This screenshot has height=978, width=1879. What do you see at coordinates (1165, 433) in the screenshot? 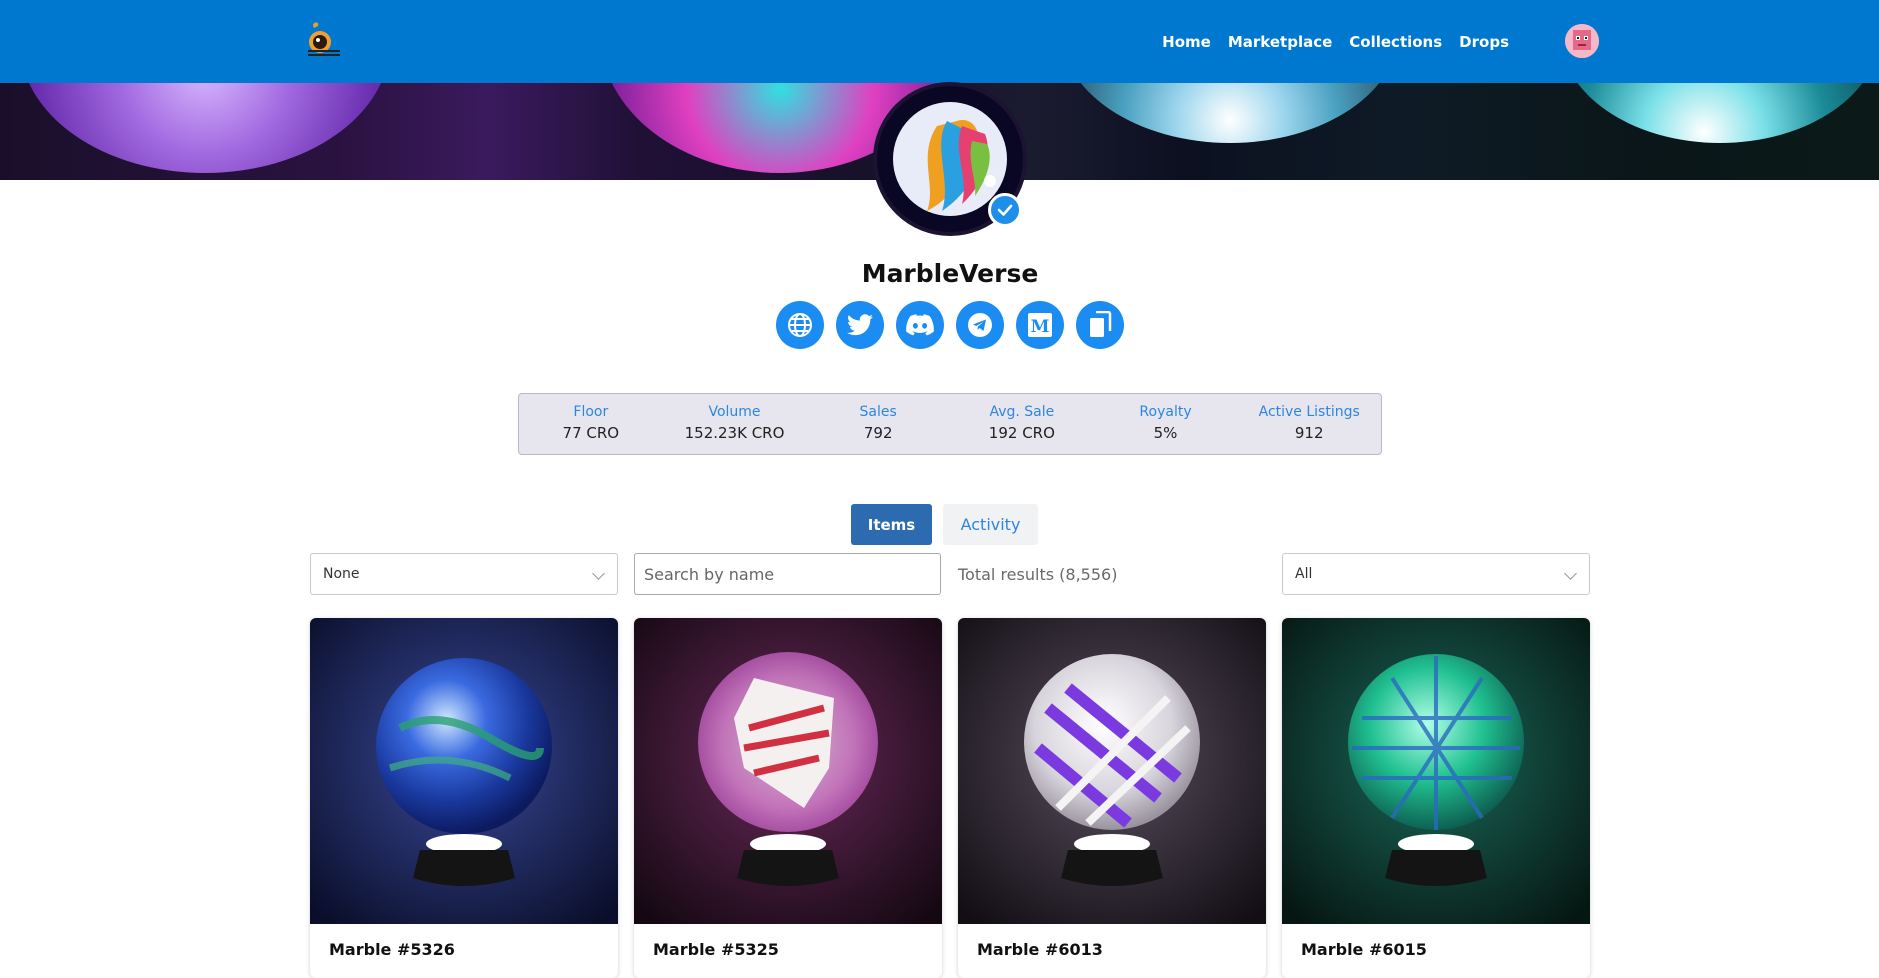
I see `stat-value: 5%` at bounding box center [1165, 433].